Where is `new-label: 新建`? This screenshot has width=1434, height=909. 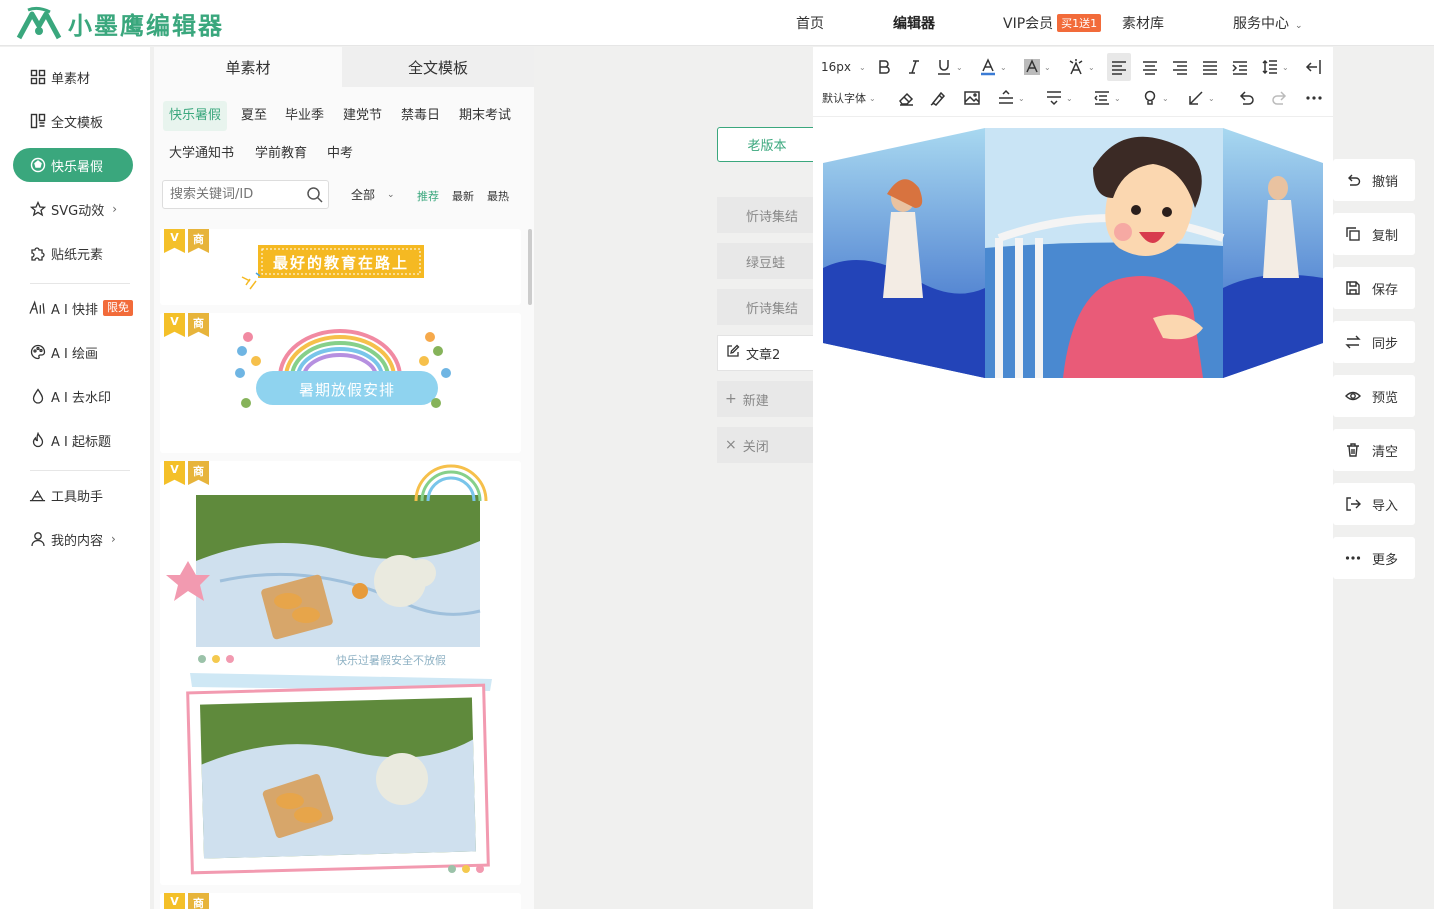 new-label: 新建 is located at coordinates (755, 401).